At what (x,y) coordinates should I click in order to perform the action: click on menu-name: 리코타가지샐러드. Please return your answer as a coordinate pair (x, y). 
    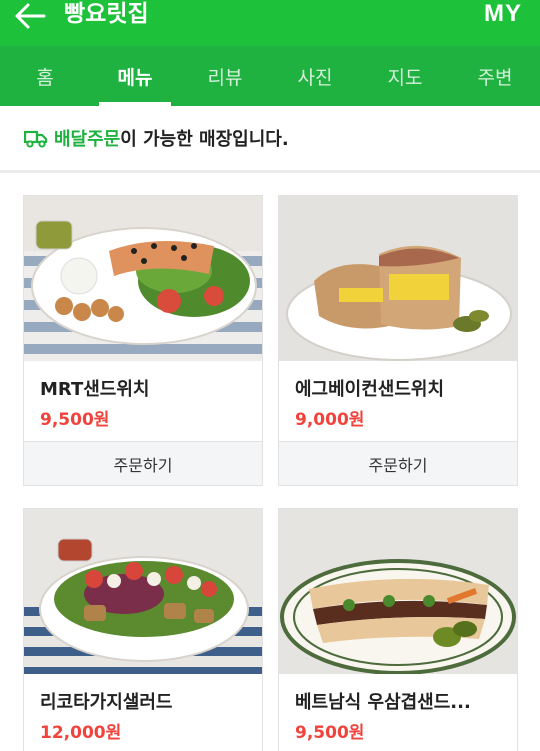
    Looking at the image, I should click on (106, 702).